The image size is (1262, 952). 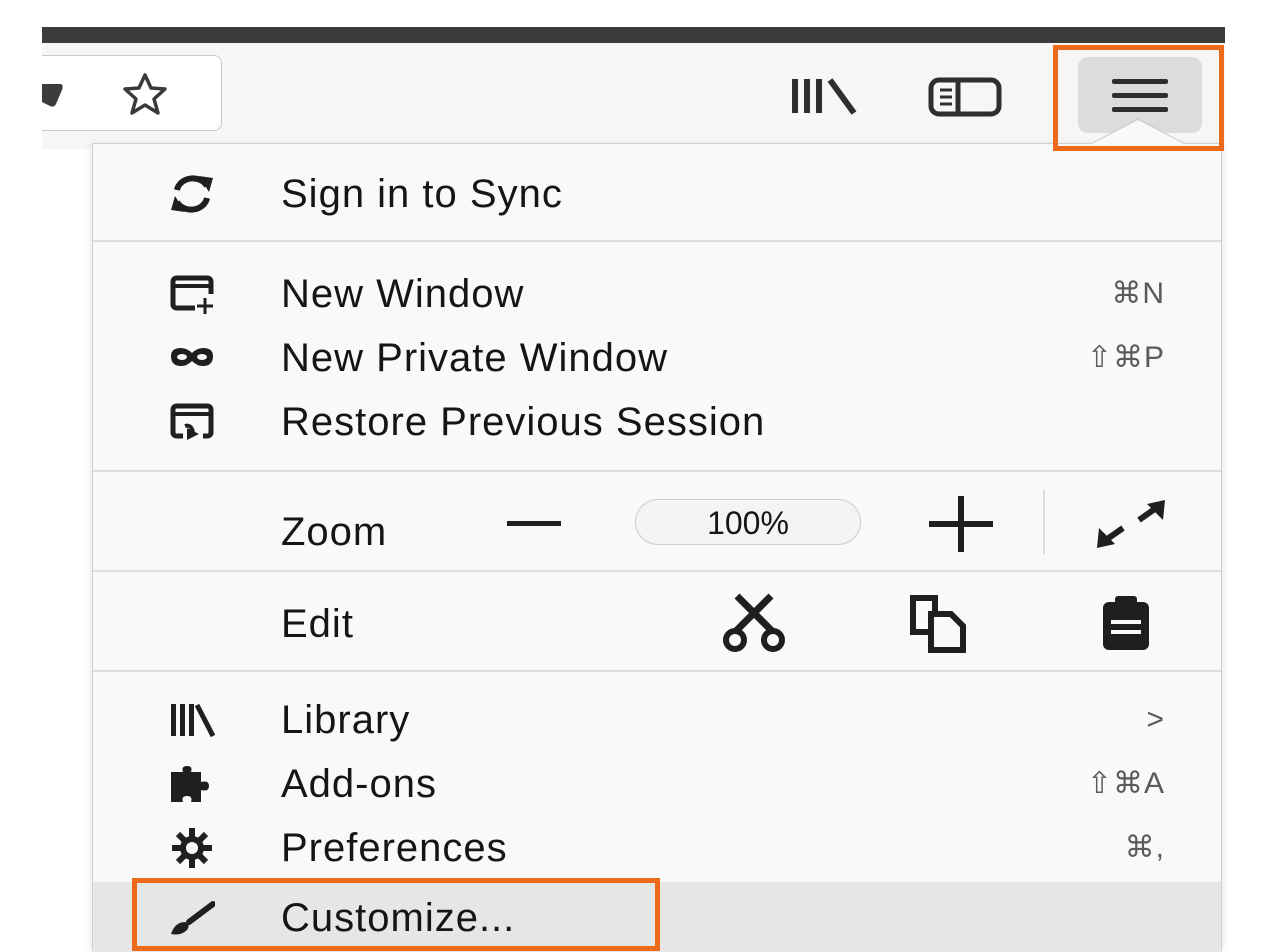 I want to click on menu-item-label: Add-ons, so click(x=359, y=784).